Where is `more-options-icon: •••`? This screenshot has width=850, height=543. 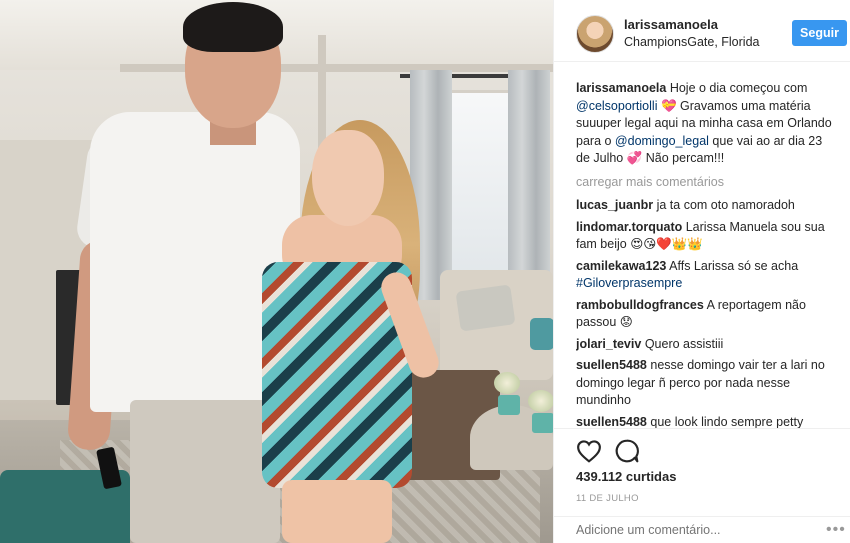
more-options-icon: ••• is located at coordinates (836, 530).